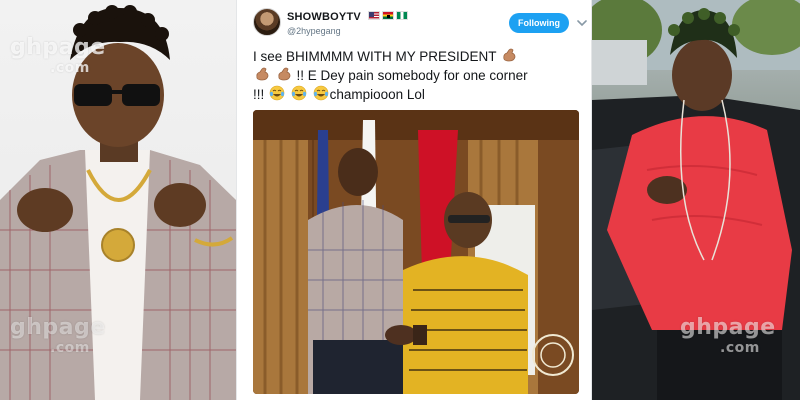  Describe the element at coordinates (374, 15) in the screenshot. I see `us-flag-icon` at that location.